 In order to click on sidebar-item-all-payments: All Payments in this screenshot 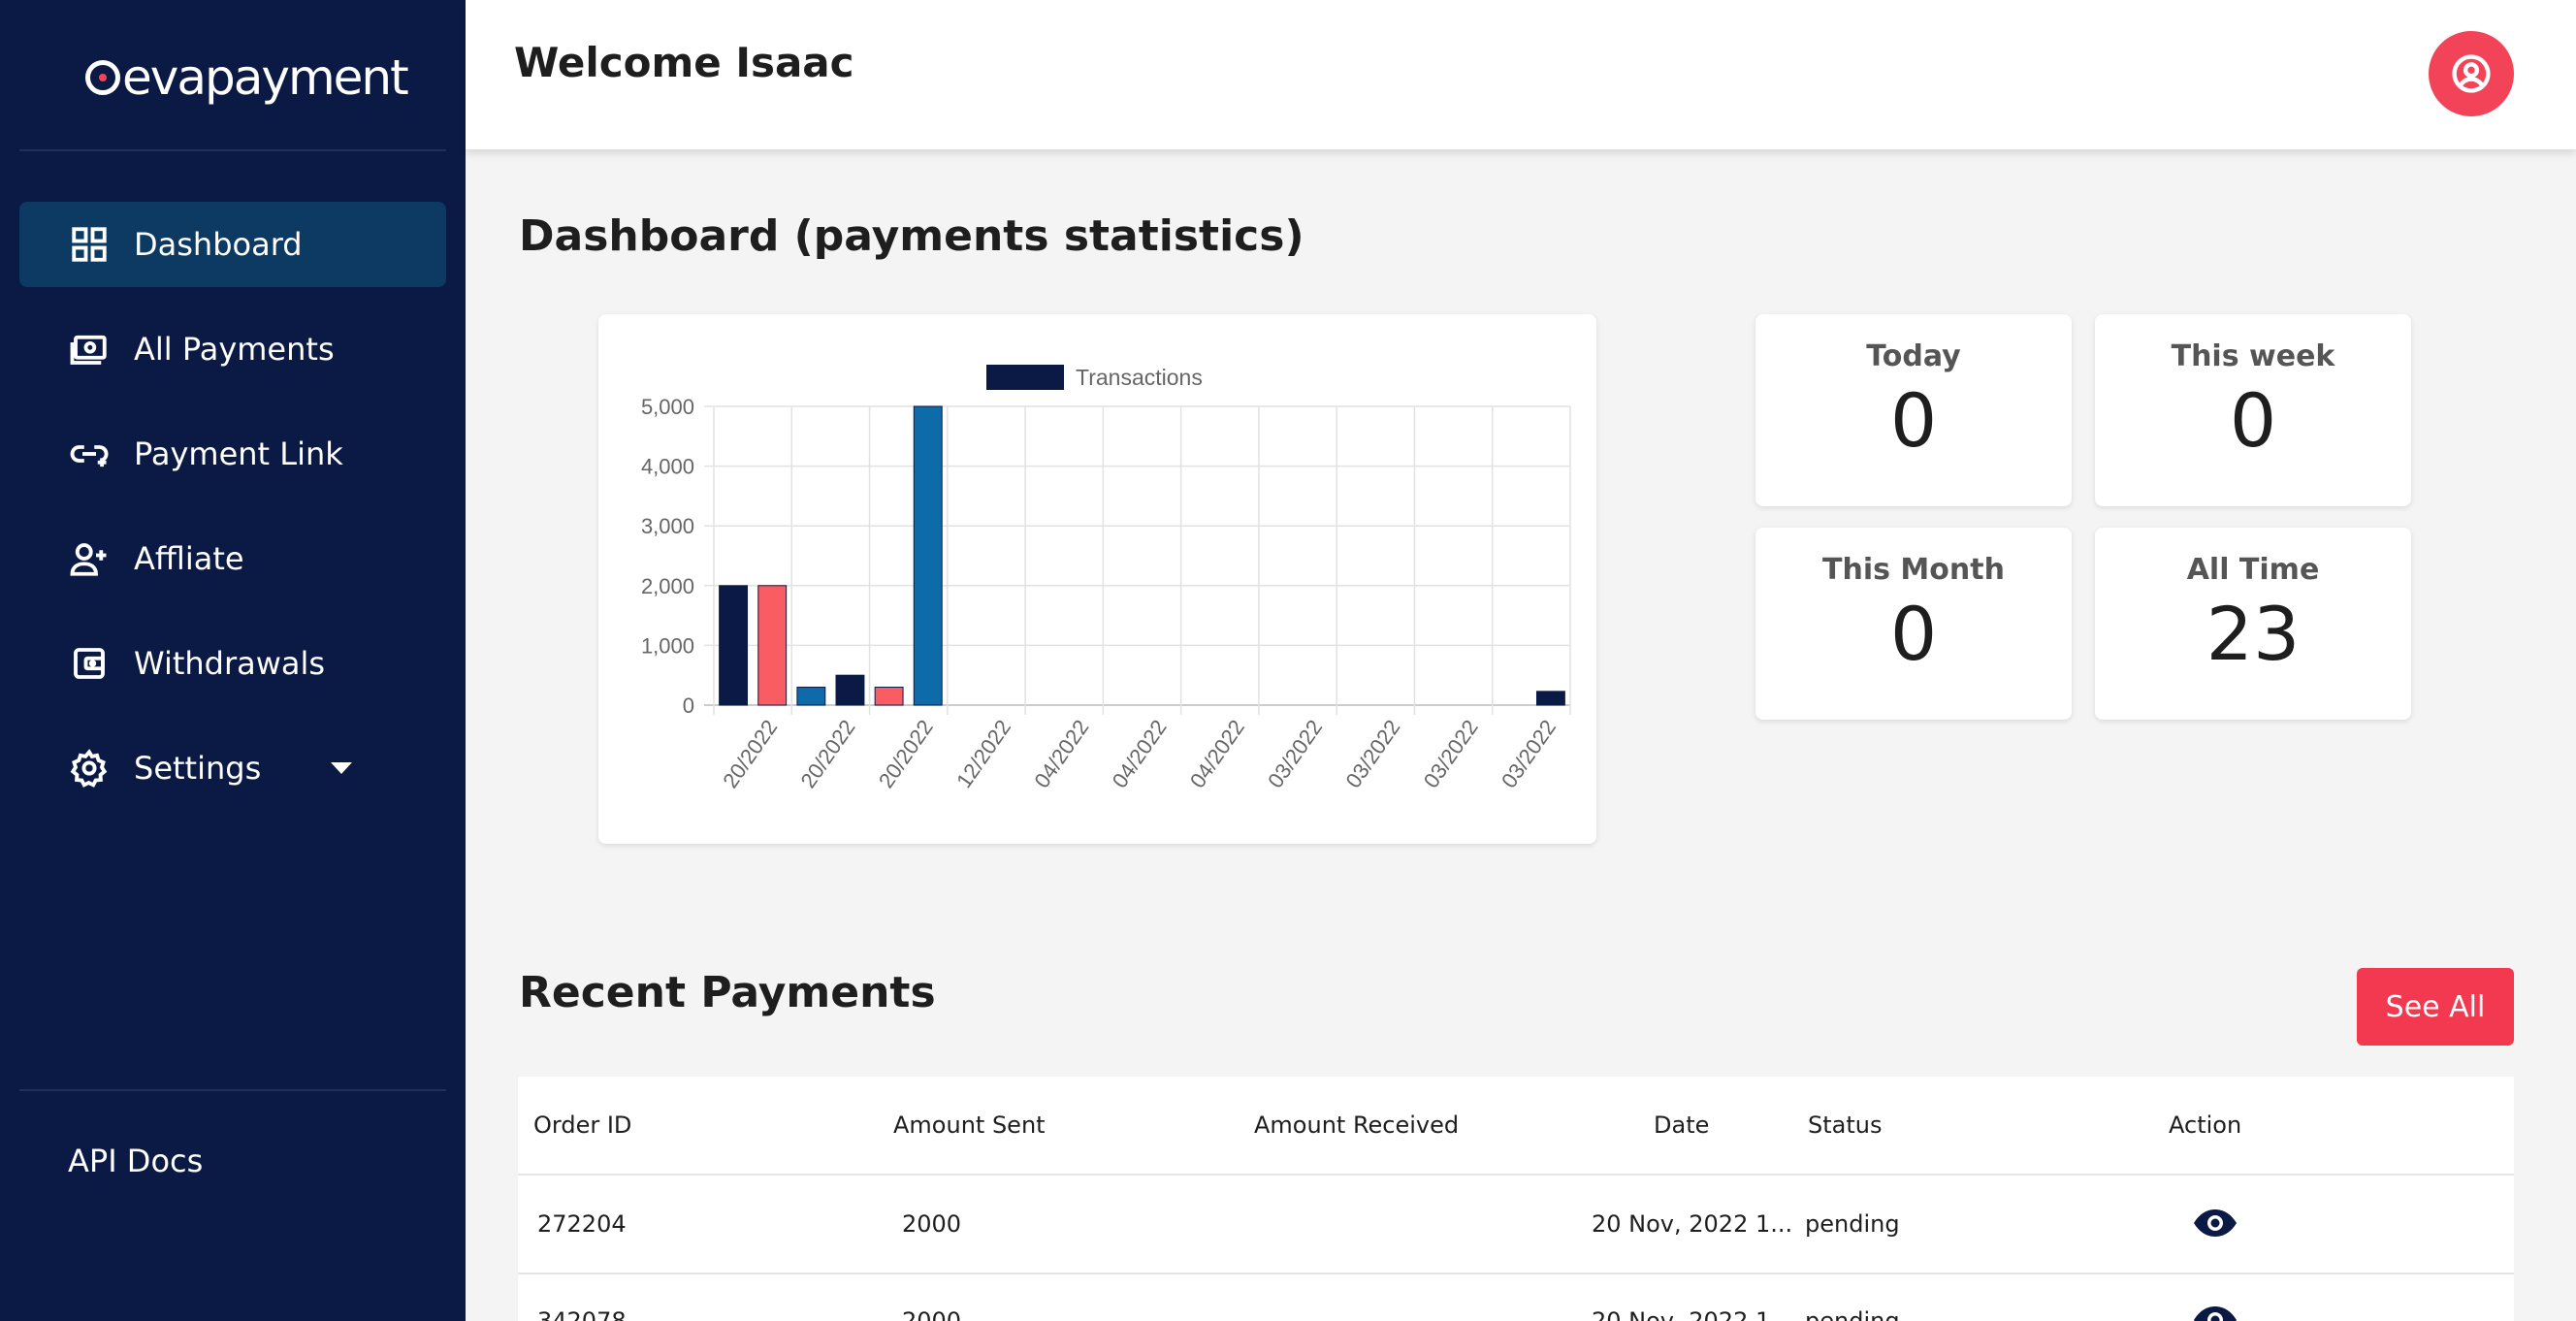, I will do `click(232, 349)`.